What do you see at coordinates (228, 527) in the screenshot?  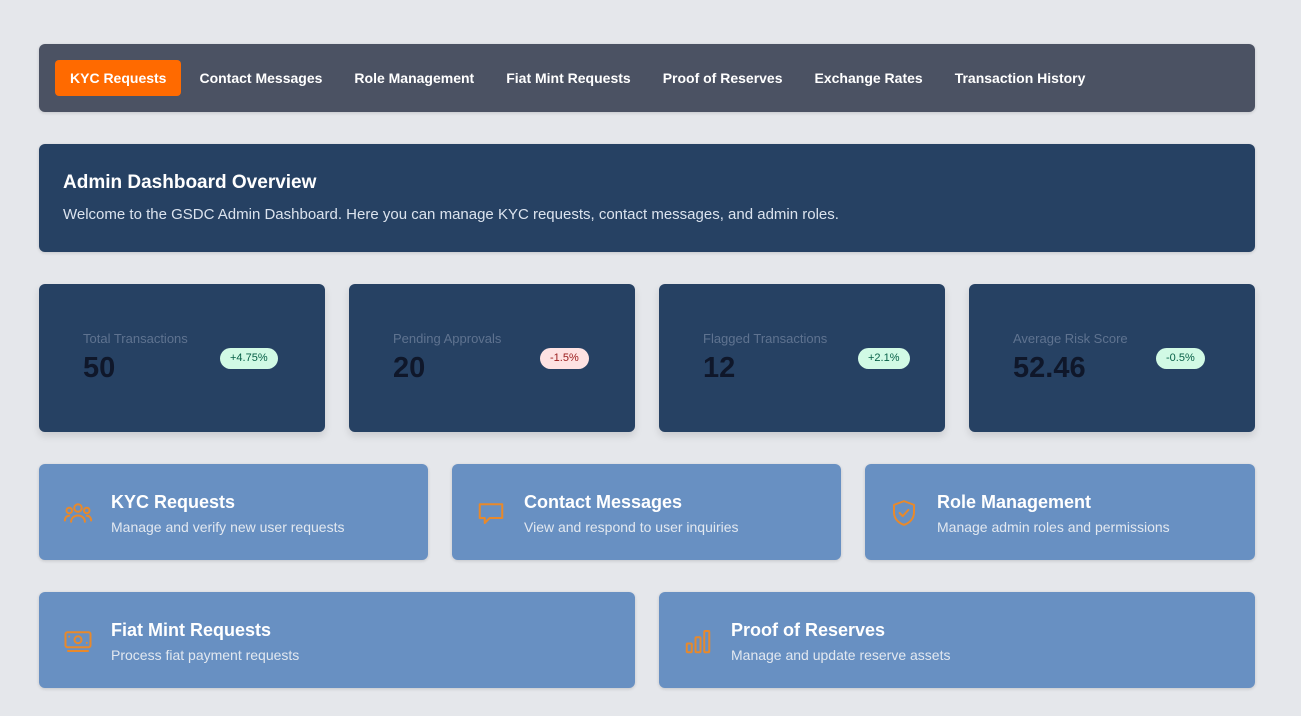 I see `card-description: Manage and verify new user requests` at bounding box center [228, 527].